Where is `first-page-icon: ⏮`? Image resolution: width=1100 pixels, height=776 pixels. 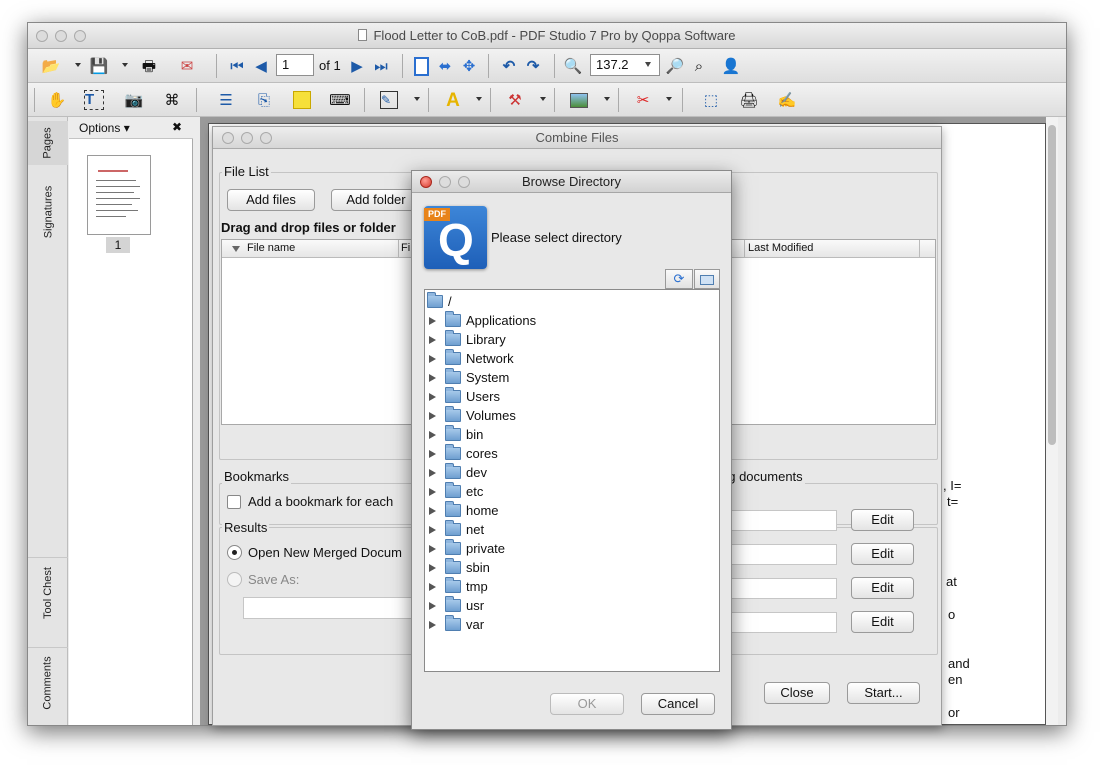 first-page-icon: ⏮ is located at coordinates (237, 66).